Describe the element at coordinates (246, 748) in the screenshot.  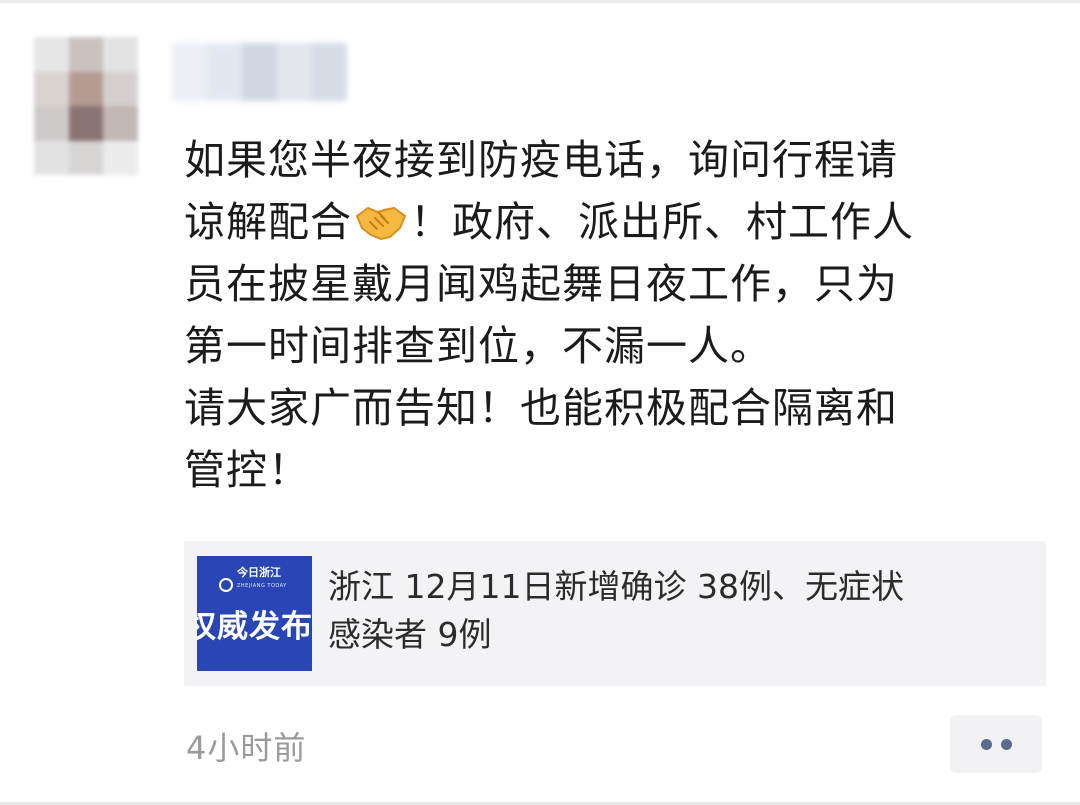
I see `post-timestamp: 4小时前` at that location.